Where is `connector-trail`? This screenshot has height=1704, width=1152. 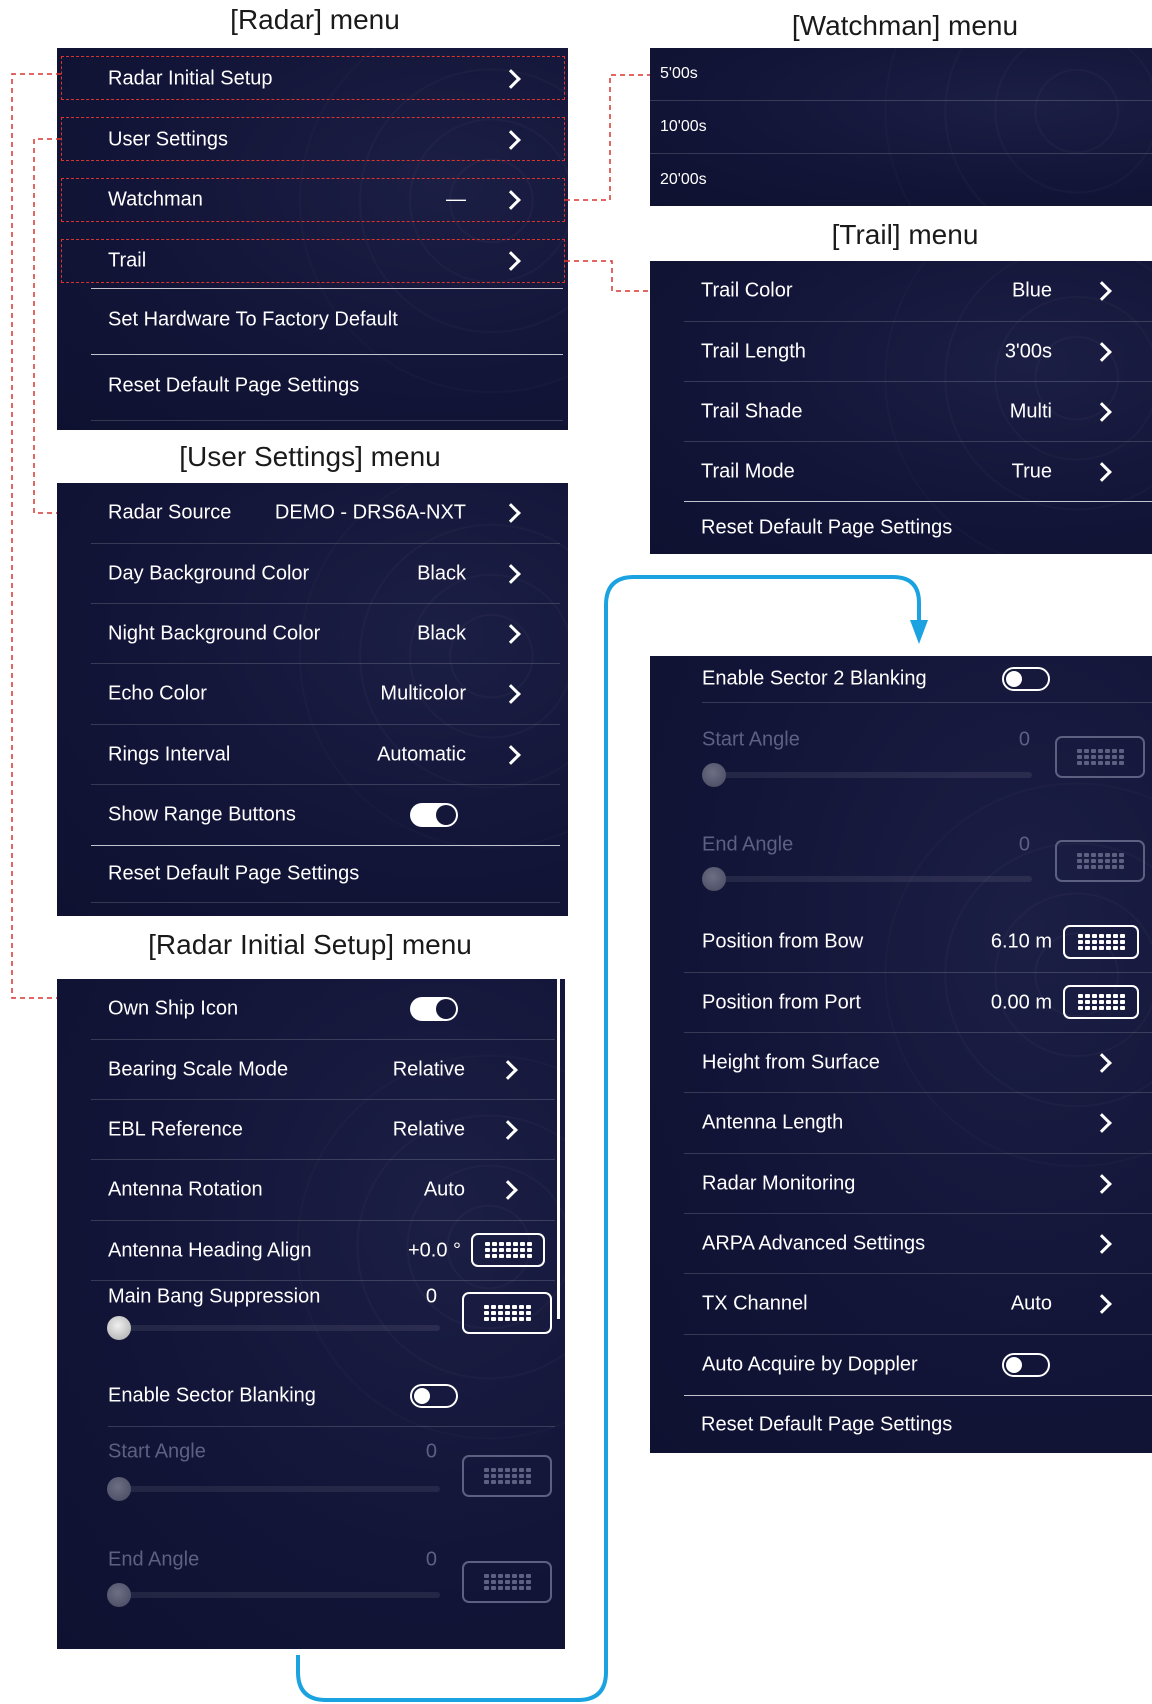 connector-trail is located at coordinates (607, 276).